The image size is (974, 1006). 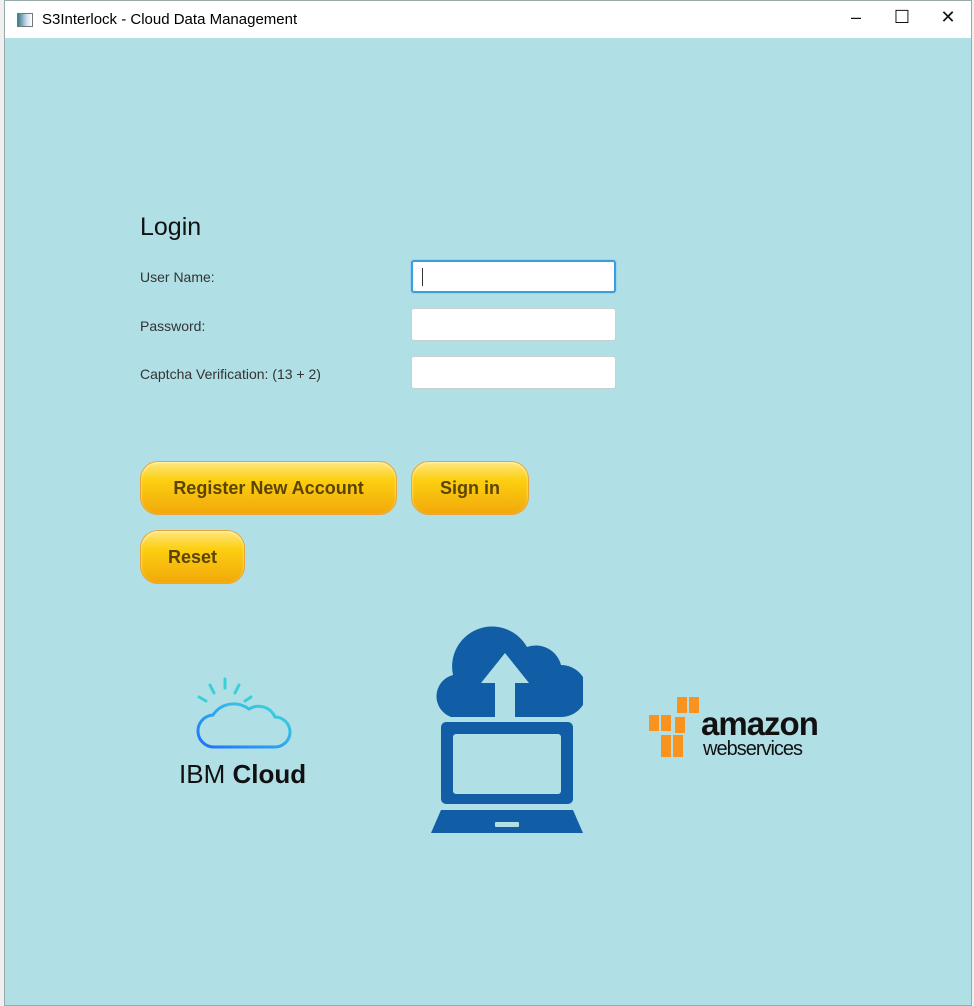 I want to click on login-heading: Login, so click(x=171, y=227).